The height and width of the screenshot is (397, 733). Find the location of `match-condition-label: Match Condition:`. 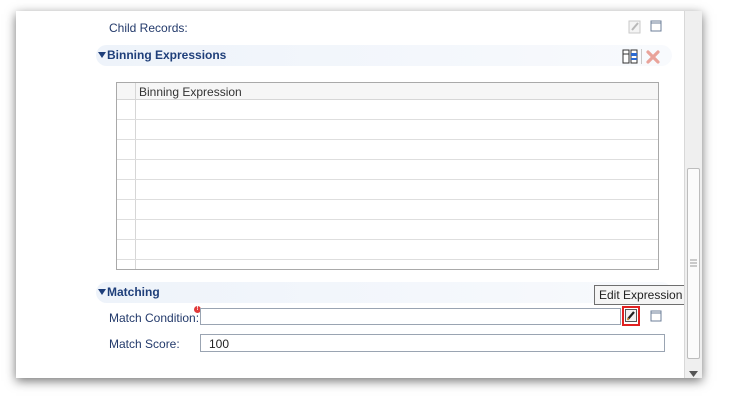

match-condition-label: Match Condition: is located at coordinates (154, 318).